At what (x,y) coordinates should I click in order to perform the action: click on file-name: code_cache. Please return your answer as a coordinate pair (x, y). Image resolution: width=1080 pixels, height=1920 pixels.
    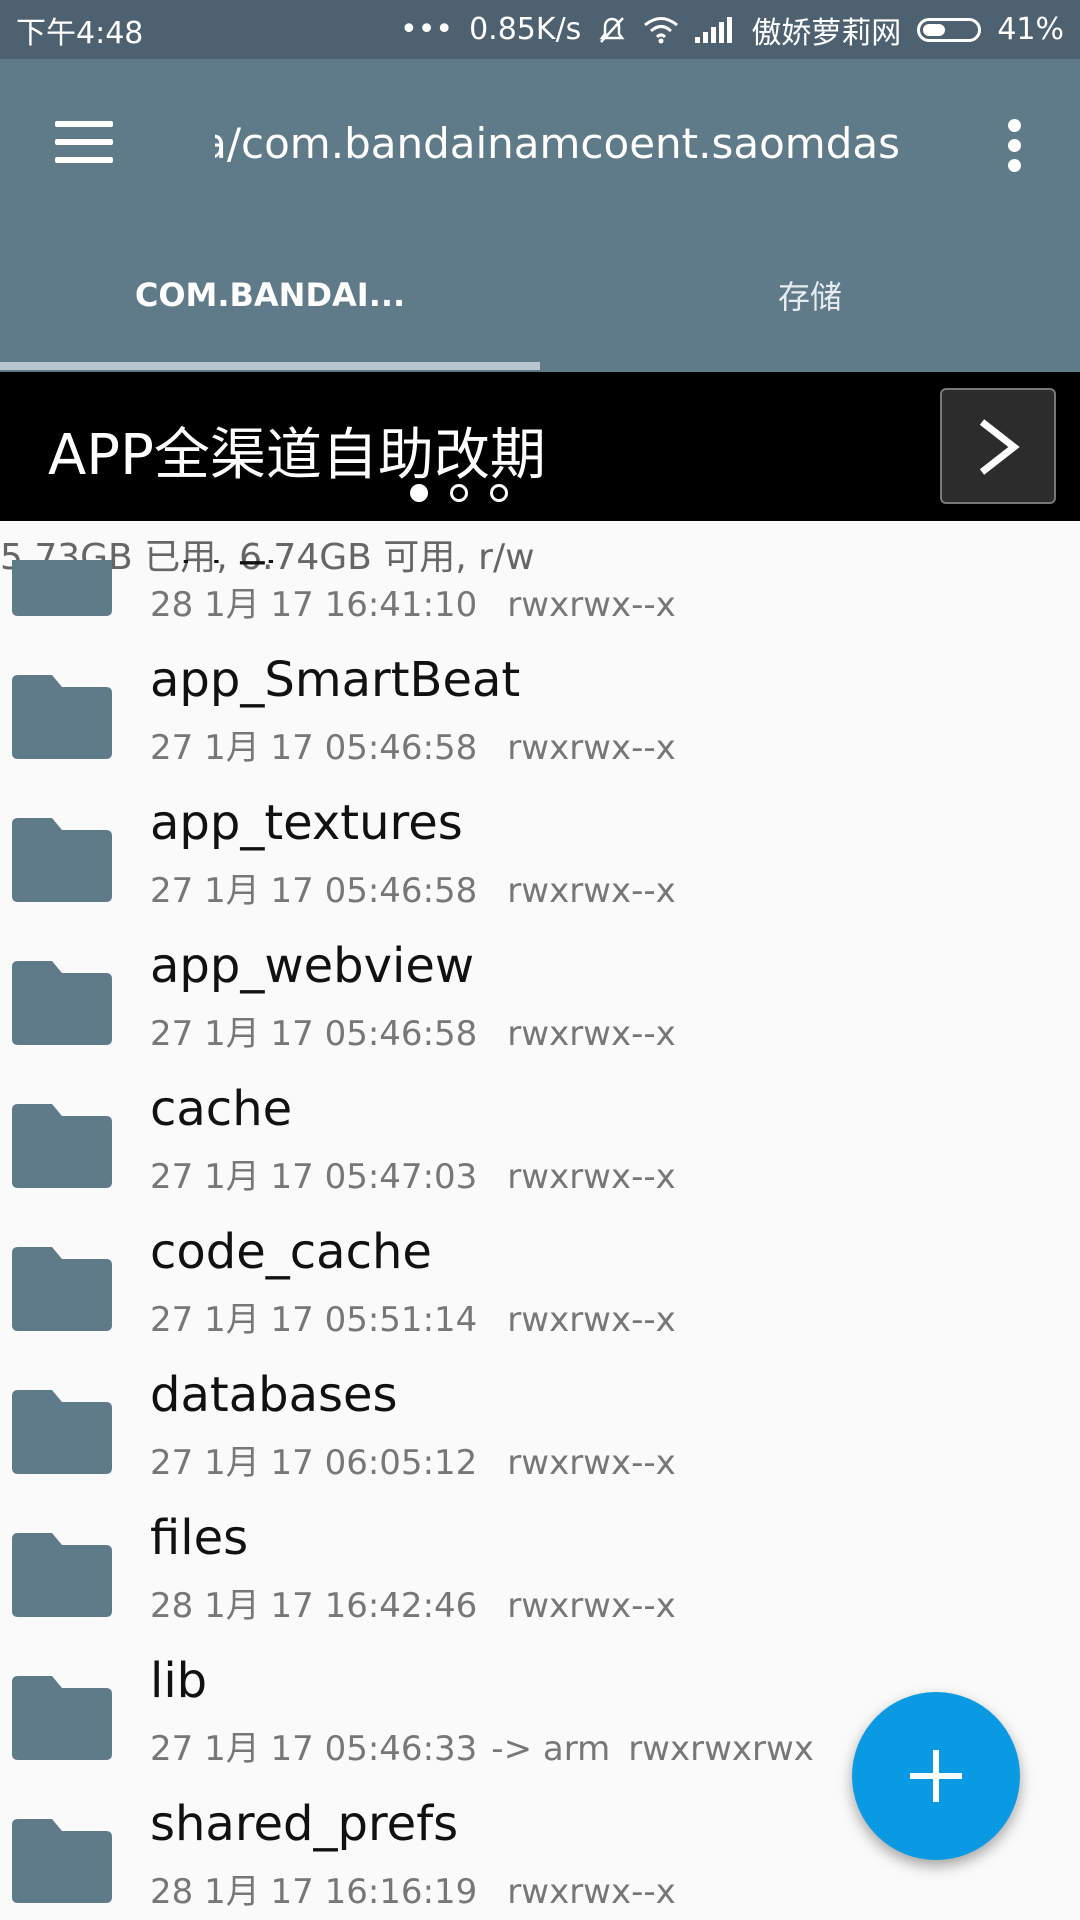
    Looking at the image, I should click on (291, 1252).